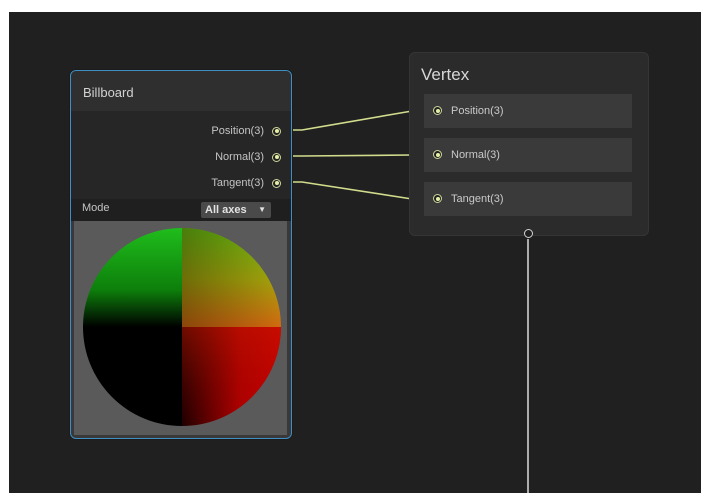 The height and width of the screenshot is (493, 701). What do you see at coordinates (528, 111) in the screenshot?
I see `input-port-position: Position(3)` at bounding box center [528, 111].